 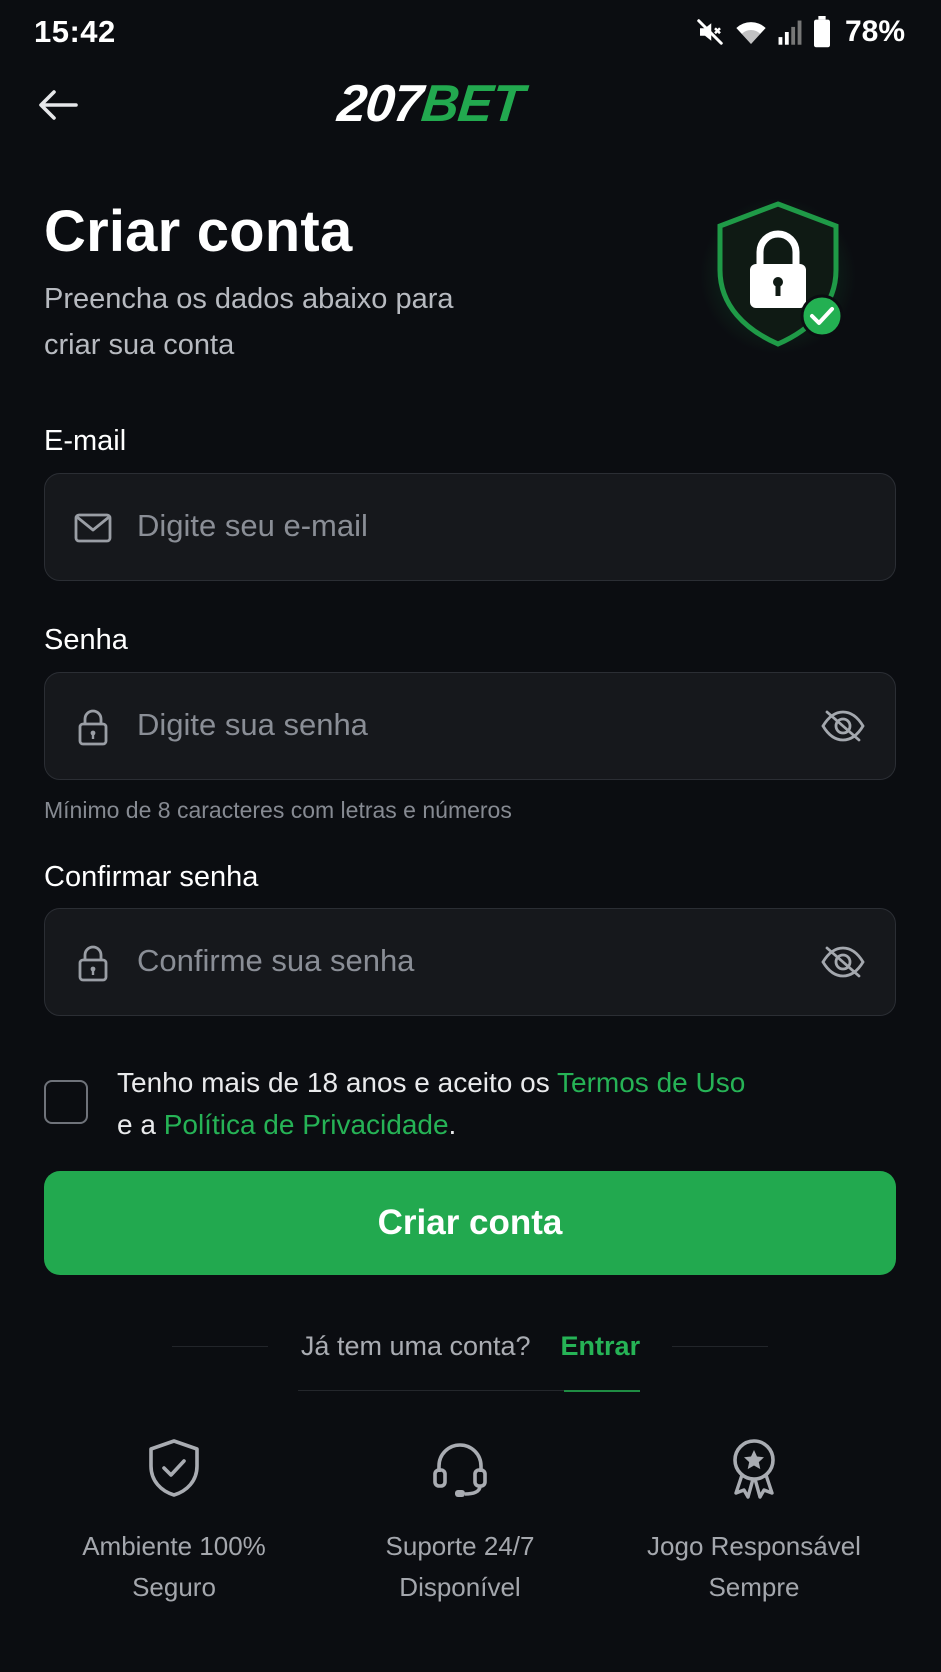 What do you see at coordinates (472, 104) in the screenshot?
I see `logo-brand: BET` at bounding box center [472, 104].